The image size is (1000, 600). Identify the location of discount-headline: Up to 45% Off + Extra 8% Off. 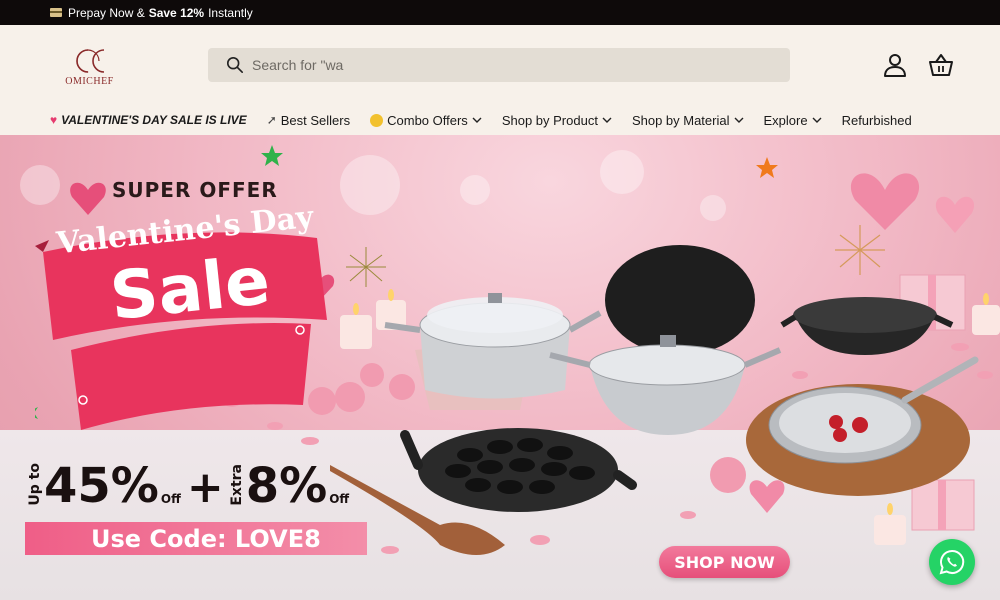
(188, 482).